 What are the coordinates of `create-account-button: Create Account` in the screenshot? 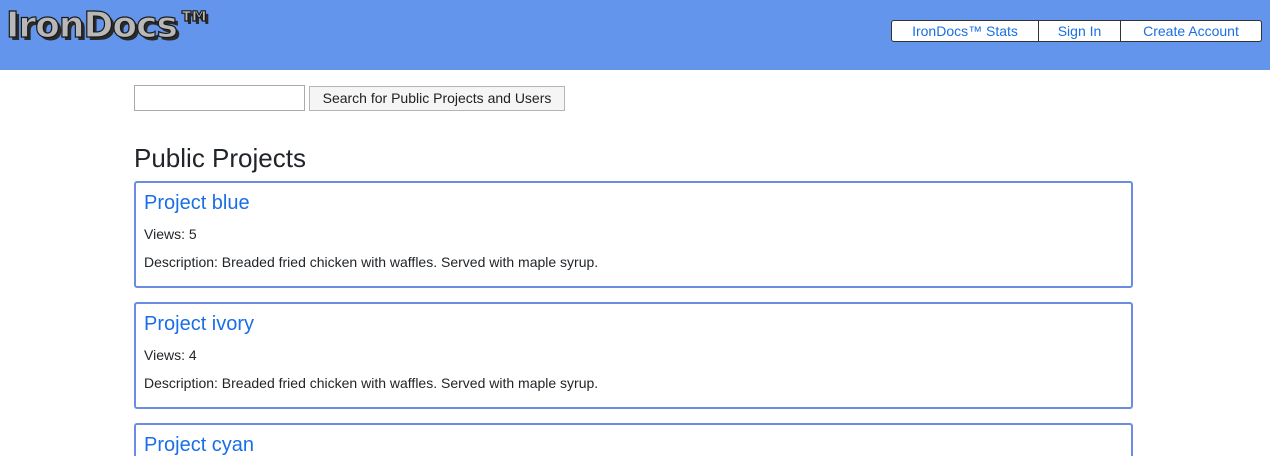 It's located at (1191, 31).